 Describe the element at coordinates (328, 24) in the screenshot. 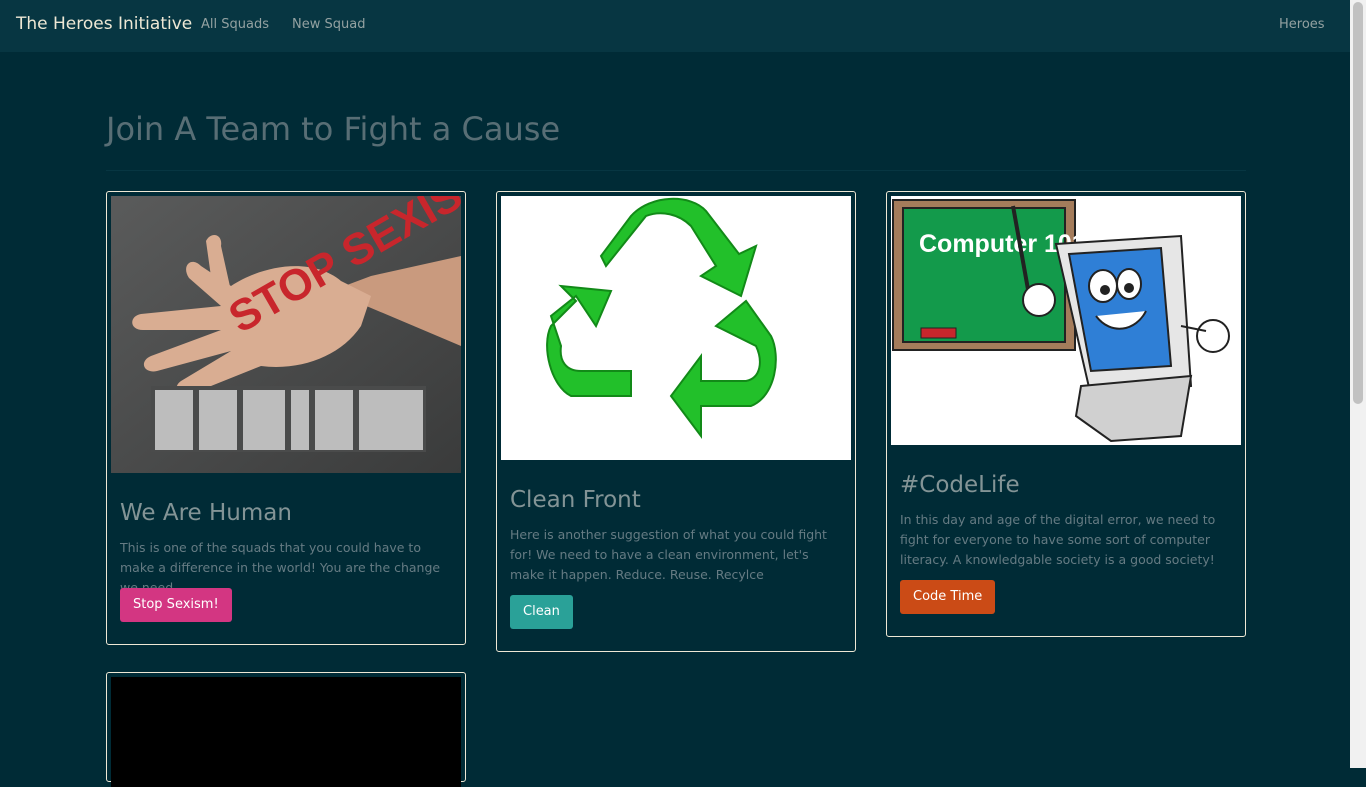

I see `nav-new-squad: New Squad` at that location.